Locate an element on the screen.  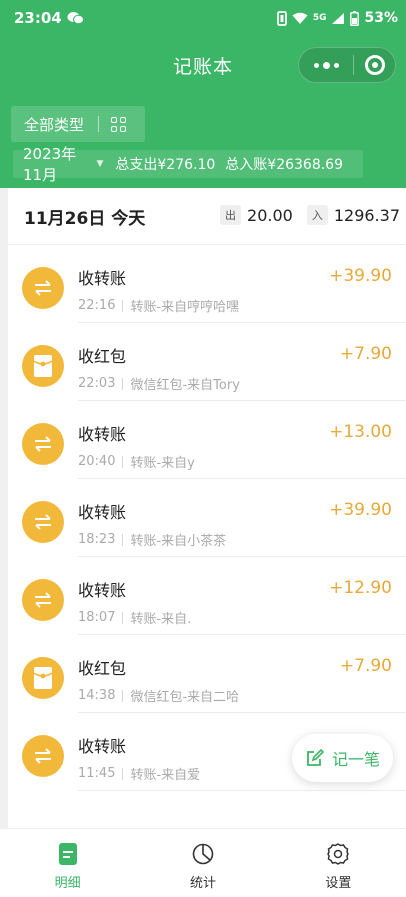
transaction-time: 22:16 is located at coordinates (97, 305).